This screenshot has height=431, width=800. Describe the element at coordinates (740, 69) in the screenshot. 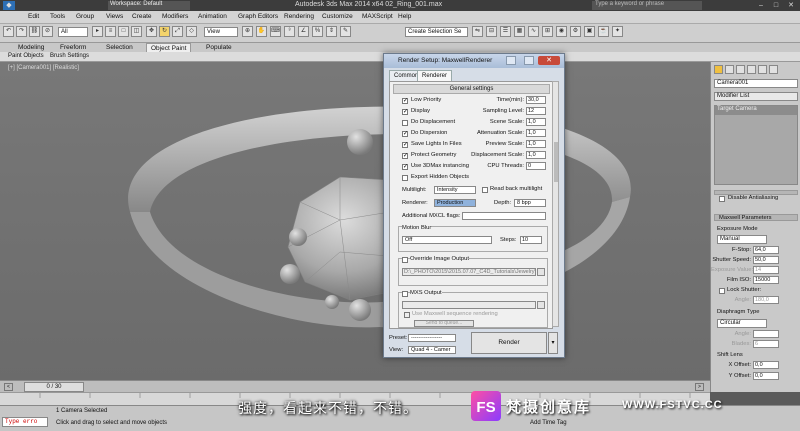

I see `hierarchy-tab-icon` at that location.